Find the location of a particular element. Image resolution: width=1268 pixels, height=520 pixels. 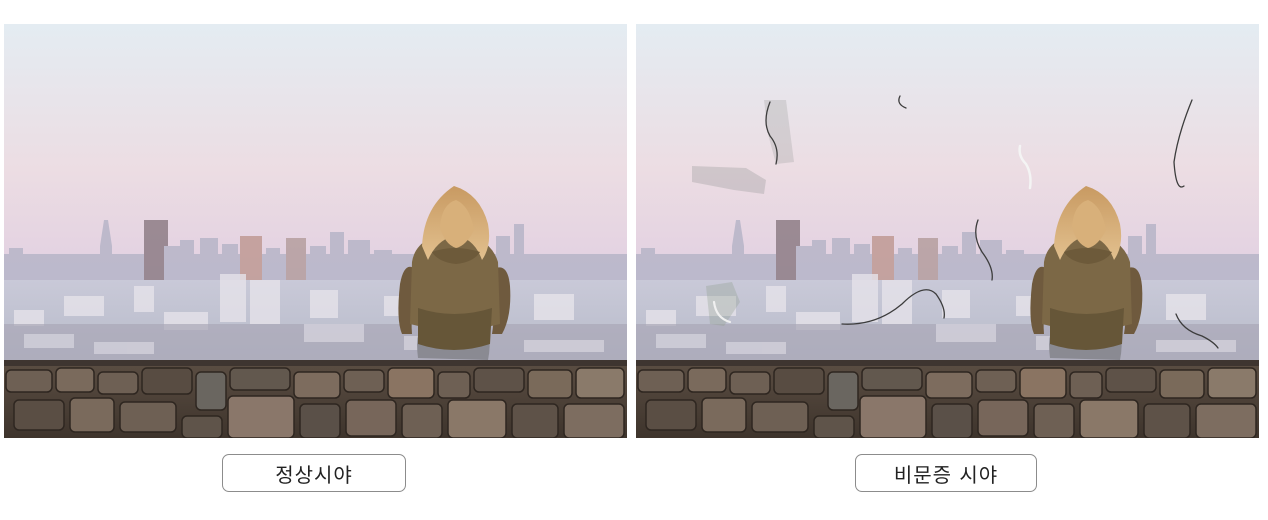

normal-vision-label: 정상시야 is located at coordinates (314, 473).